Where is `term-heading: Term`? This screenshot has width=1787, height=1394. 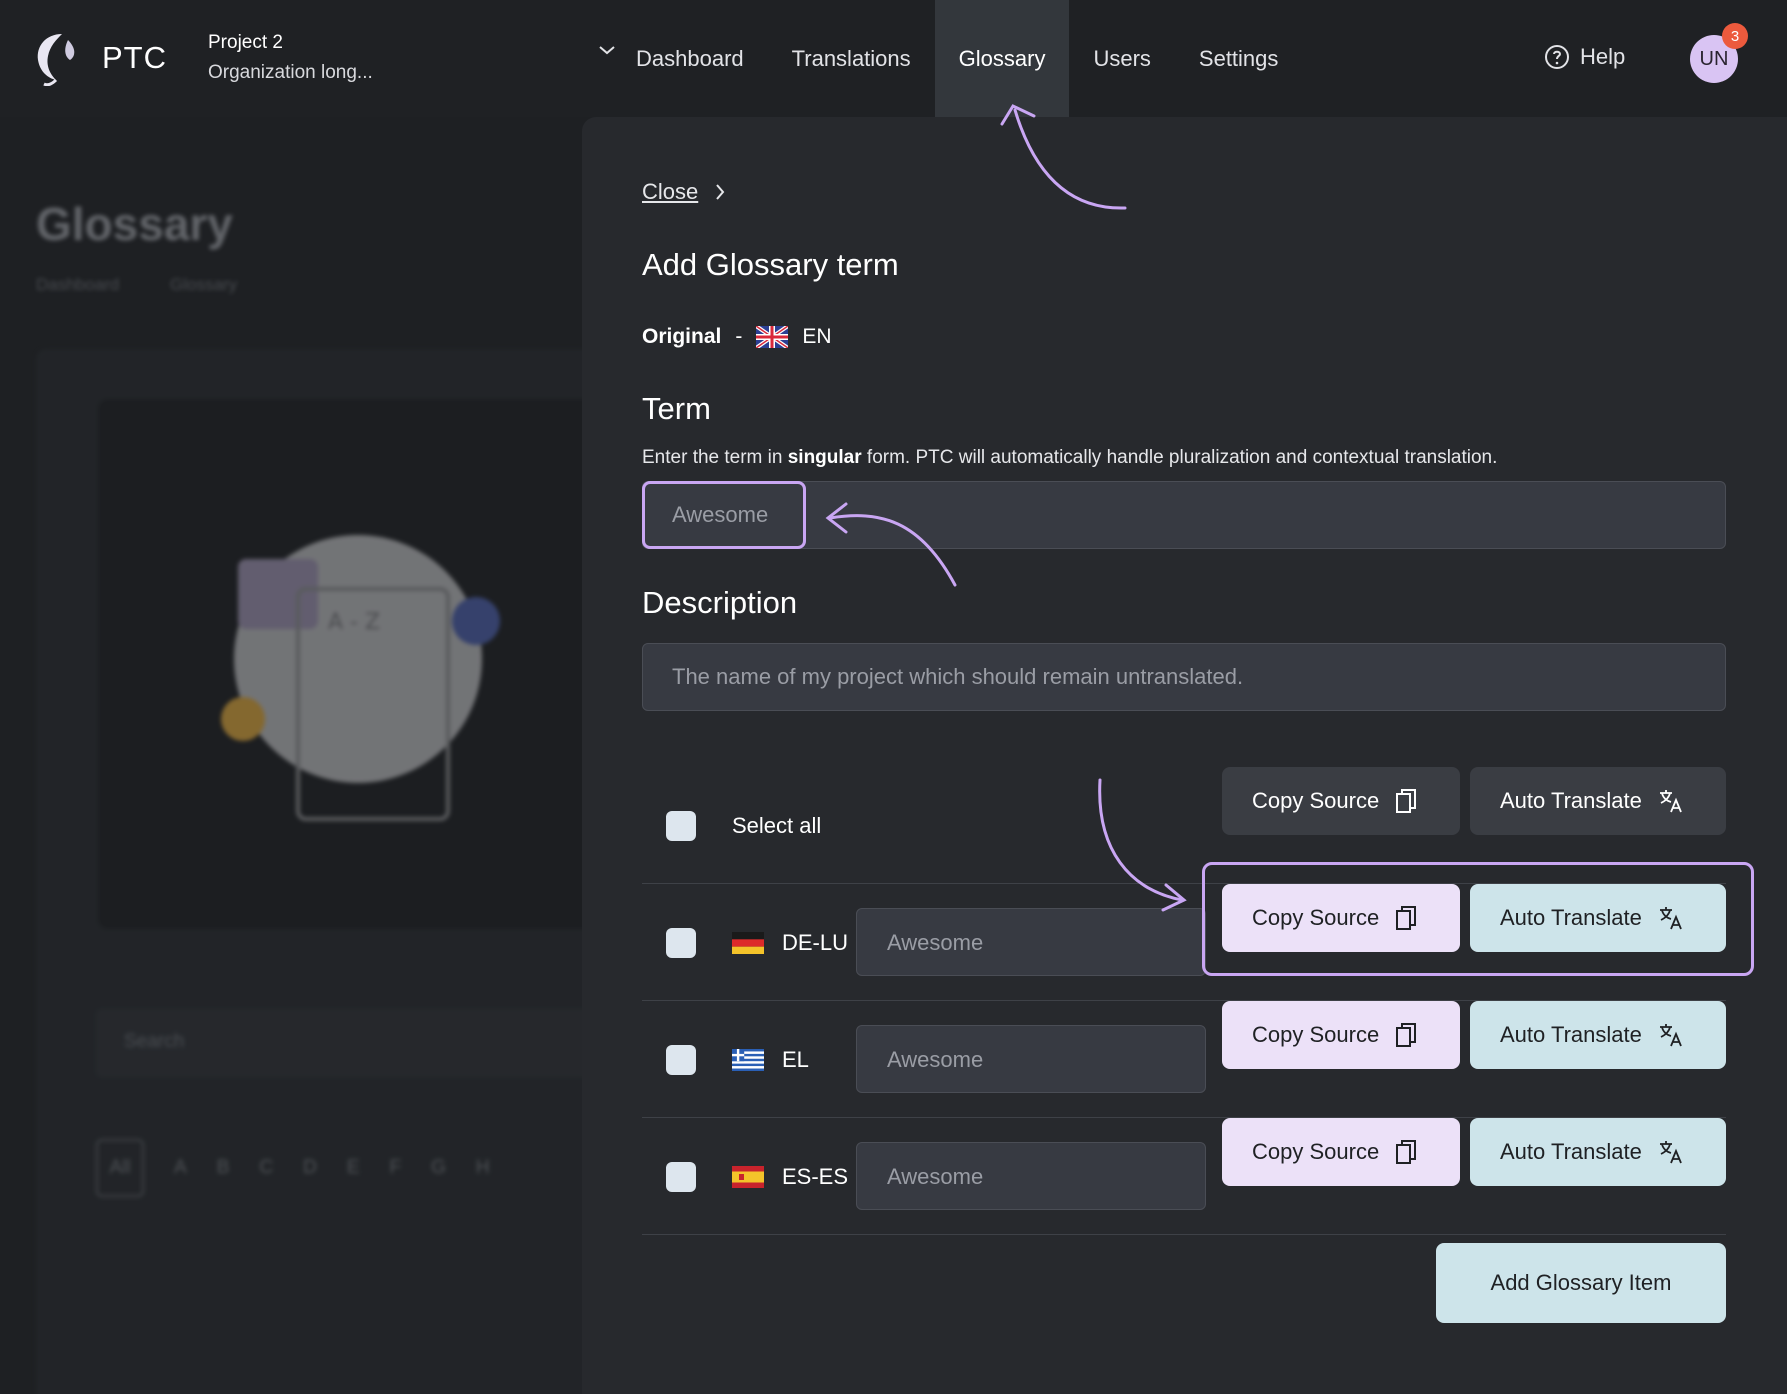
term-heading: Term is located at coordinates (676, 408).